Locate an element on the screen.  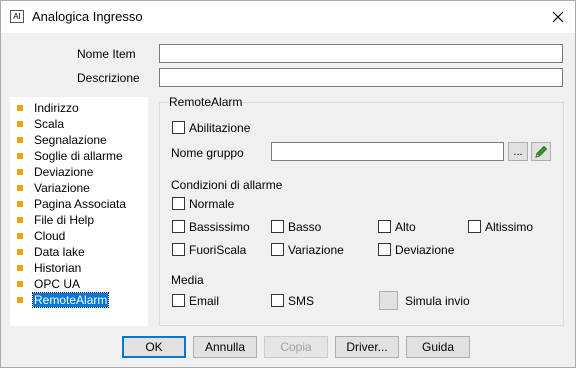
list-item-label: Historian is located at coordinates (58, 268).